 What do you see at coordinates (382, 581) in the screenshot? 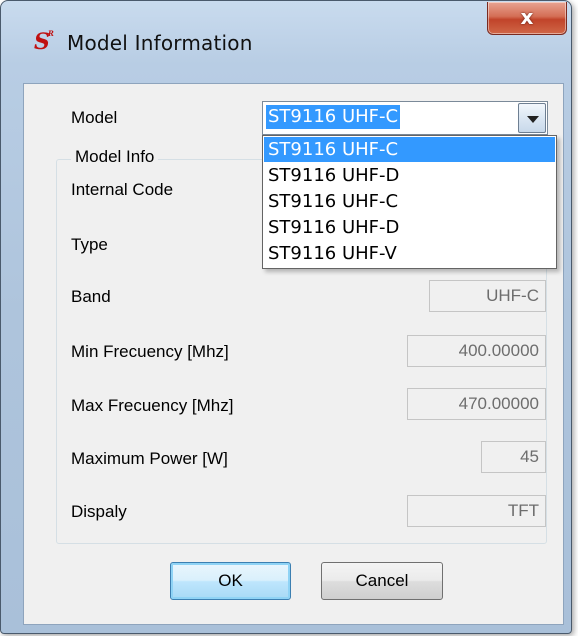
I see `cancel-button: Cancel` at bounding box center [382, 581].